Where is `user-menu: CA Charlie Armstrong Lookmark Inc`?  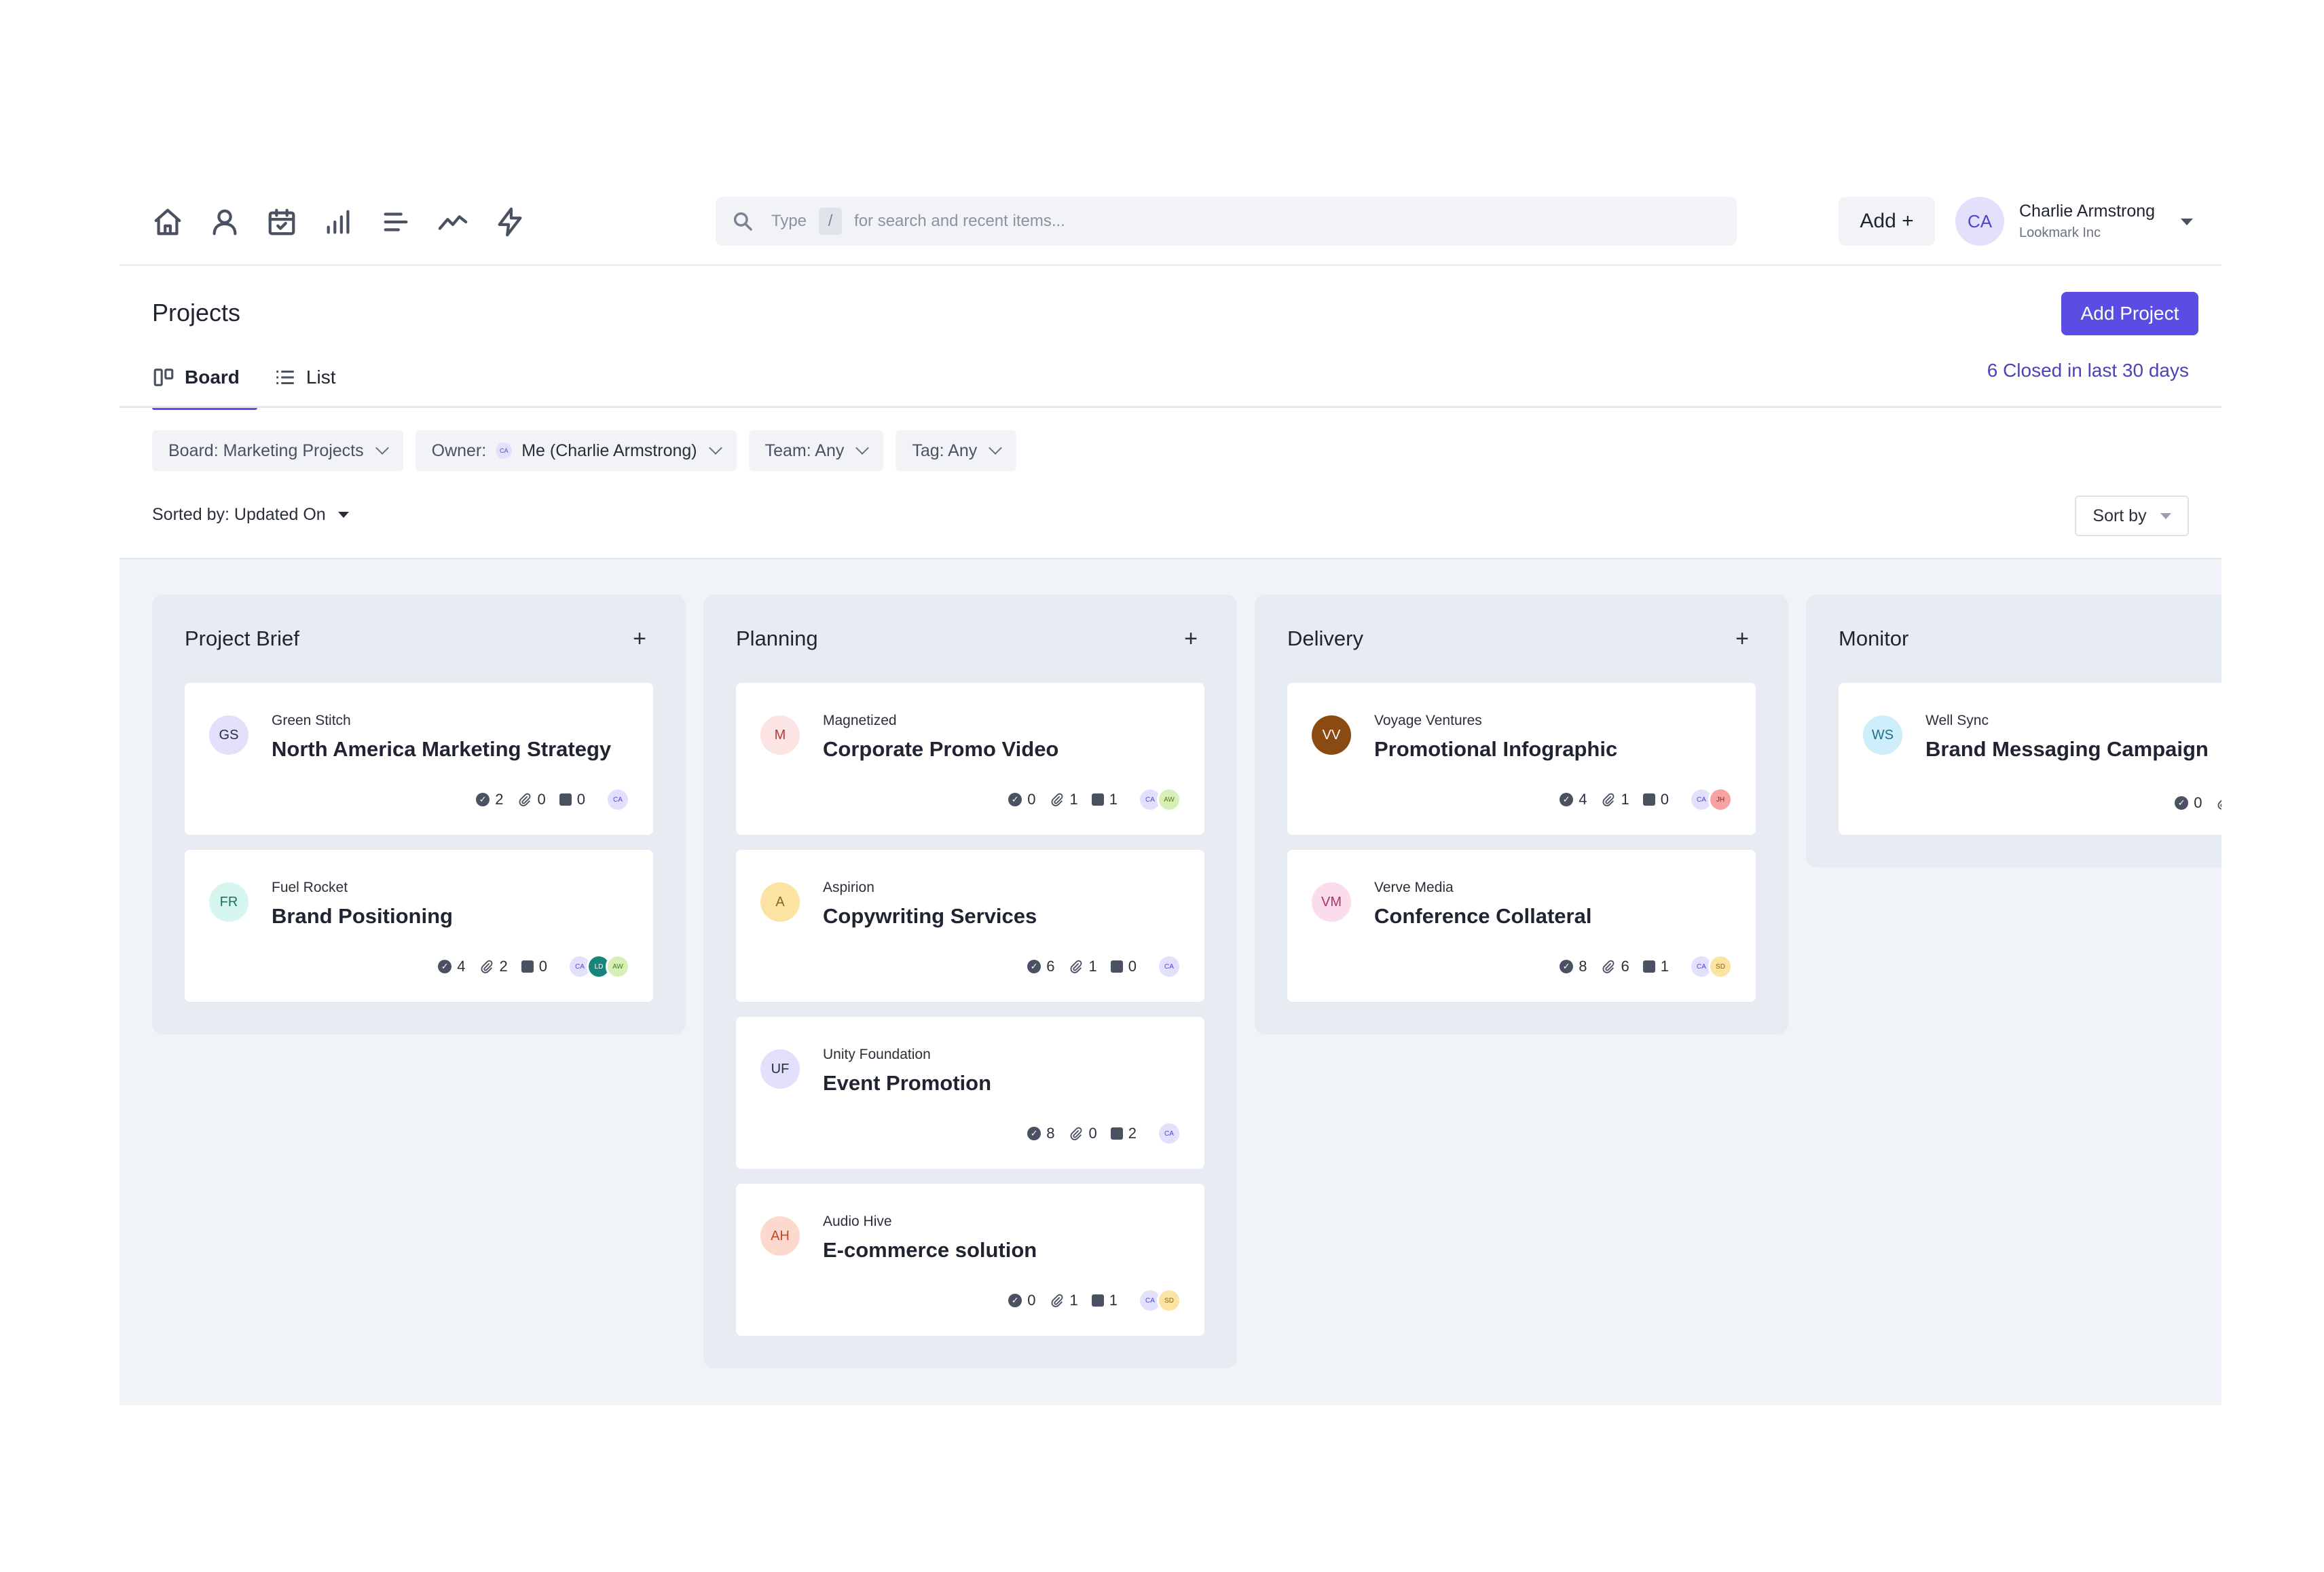
user-menu: CA Charlie Armstrong Lookmark Inc is located at coordinates (2084, 221).